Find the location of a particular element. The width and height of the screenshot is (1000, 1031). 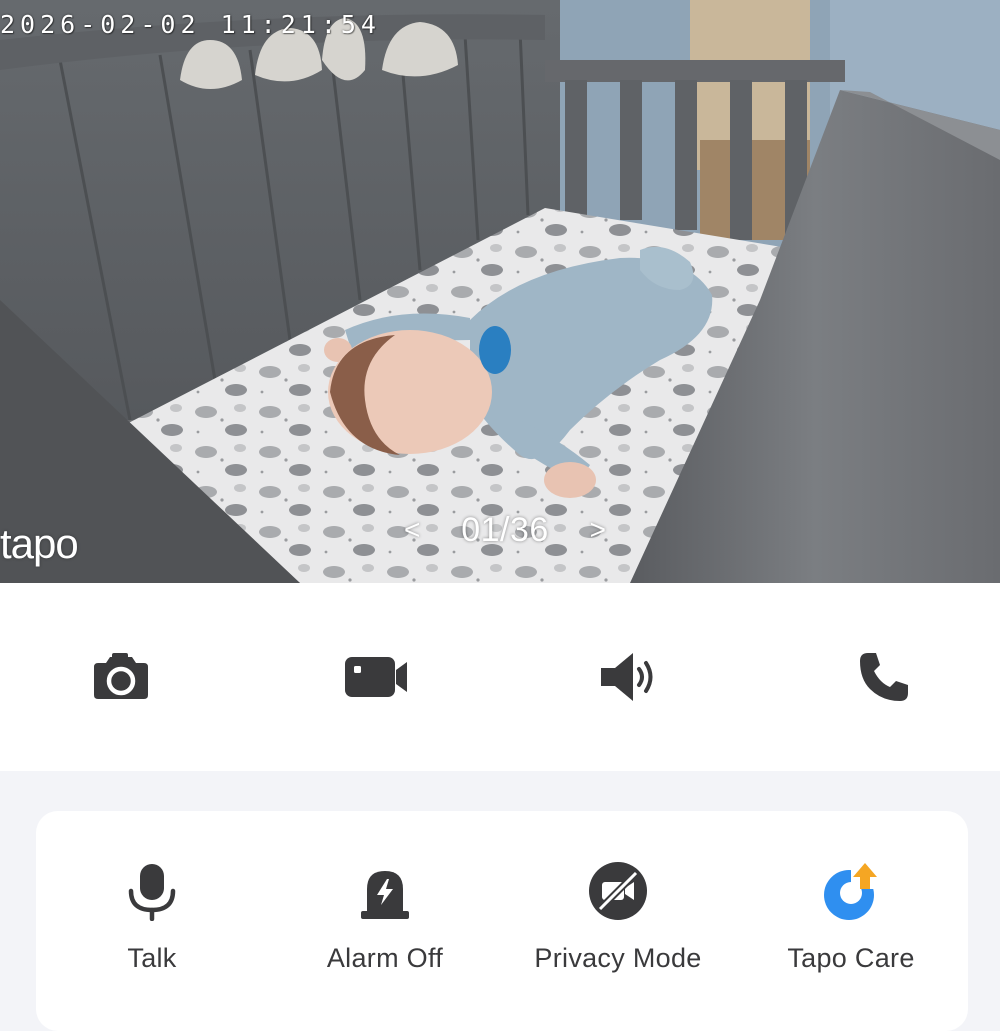

phone-icon is located at coordinates (884, 677).